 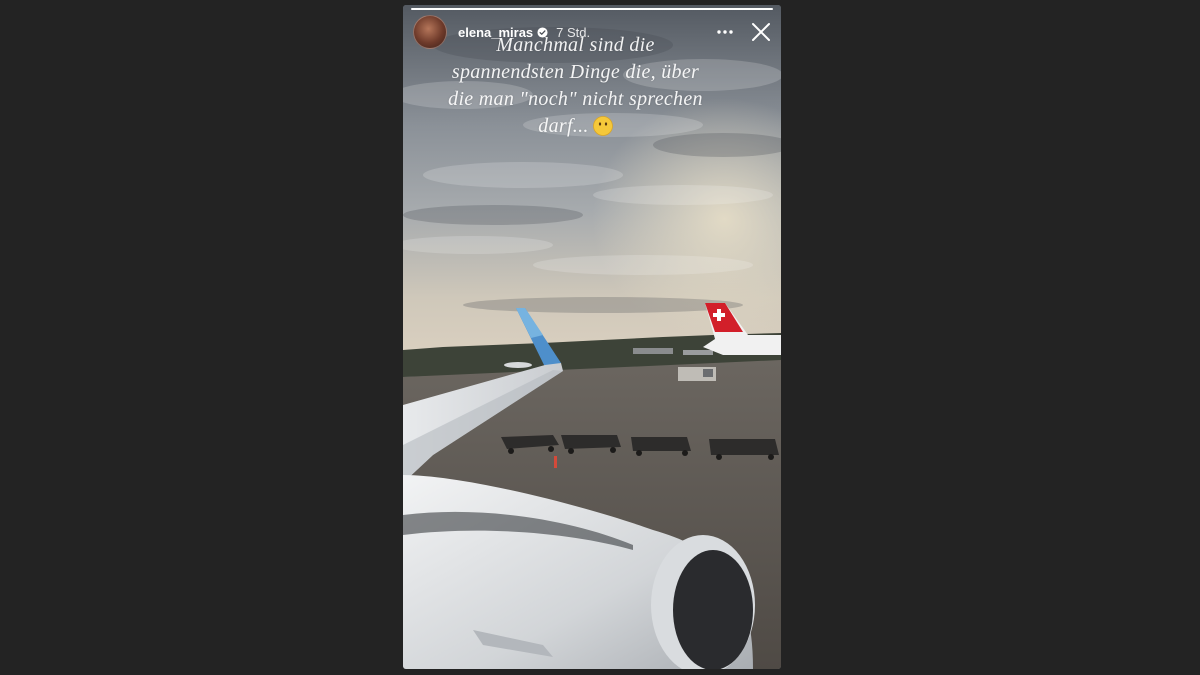 I want to click on close-icon, so click(x=761, y=32).